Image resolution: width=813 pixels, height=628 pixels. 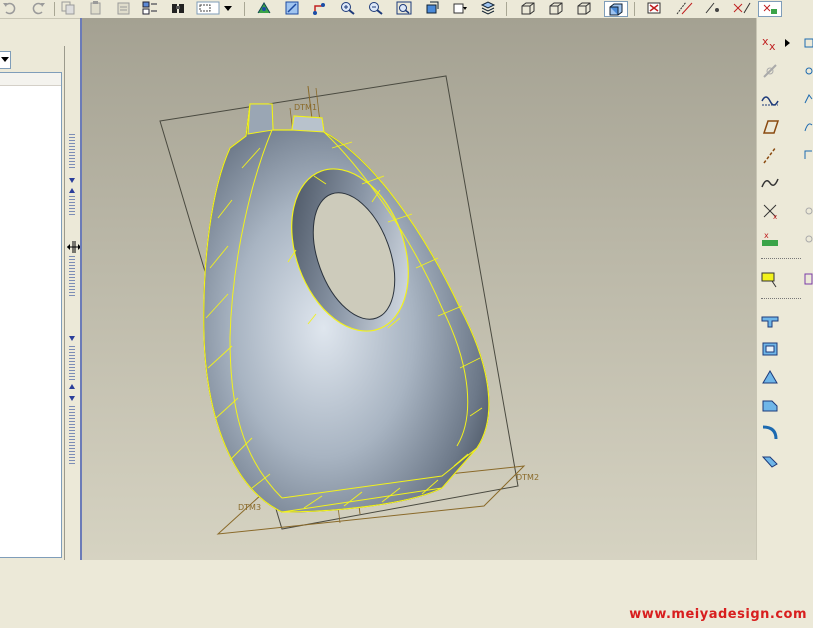 What do you see at coordinates (654, 8) in the screenshot?
I see `datum-planes-toggle-icon` at bounding box center [654, 8].